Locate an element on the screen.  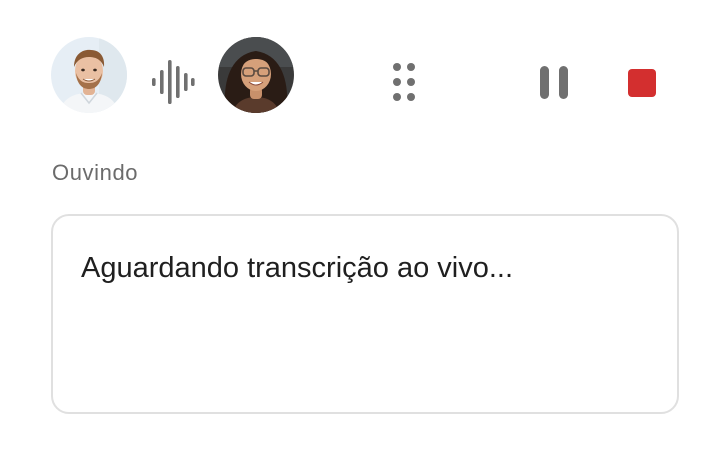
male-avatar-icon is located at coordinates (89, 75).